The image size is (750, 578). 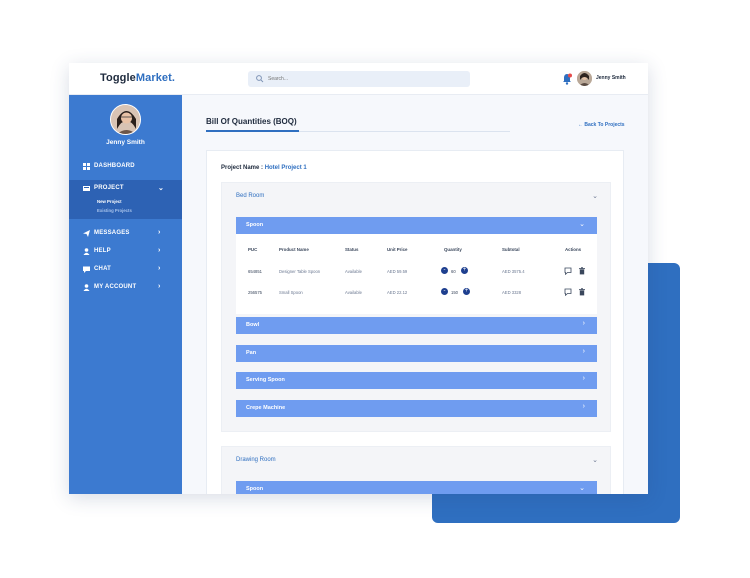 I want to click on room-panel-drawing-room: Drawing Room ⌄ Spoon ⌄, so click(x=416, y=470).